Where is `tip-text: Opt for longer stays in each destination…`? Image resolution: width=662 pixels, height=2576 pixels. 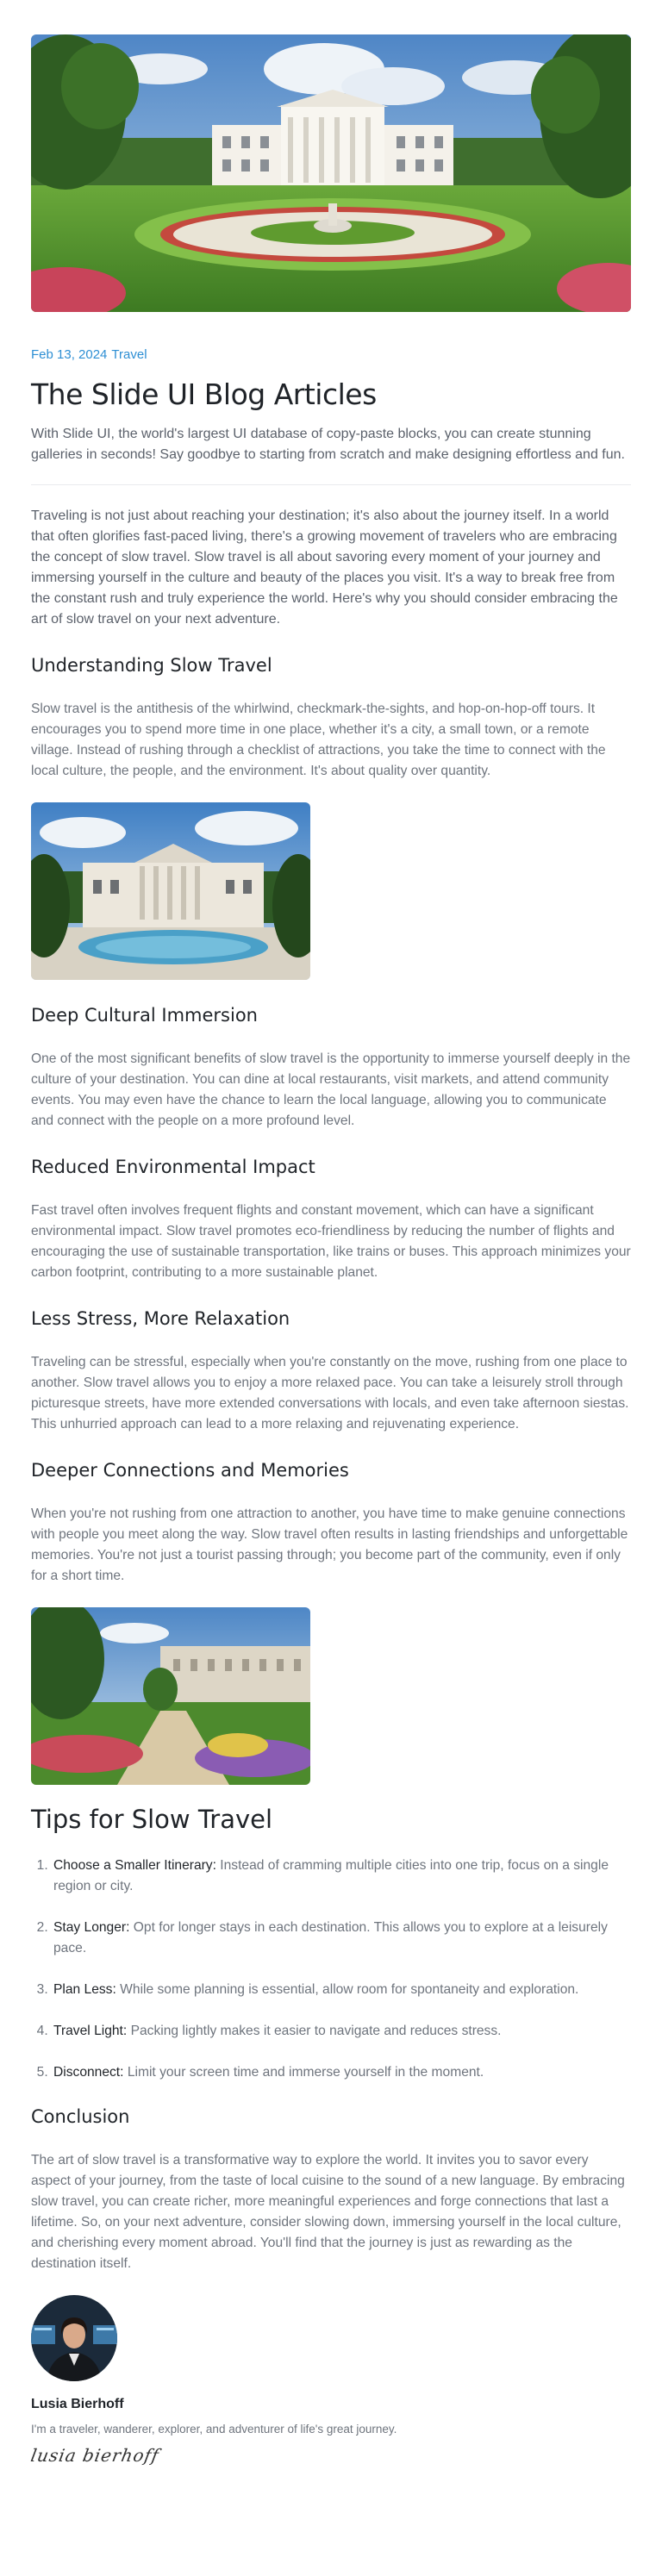 tip-text: Opt for longer stays in each destination… is located at coordinates (330, 1937).